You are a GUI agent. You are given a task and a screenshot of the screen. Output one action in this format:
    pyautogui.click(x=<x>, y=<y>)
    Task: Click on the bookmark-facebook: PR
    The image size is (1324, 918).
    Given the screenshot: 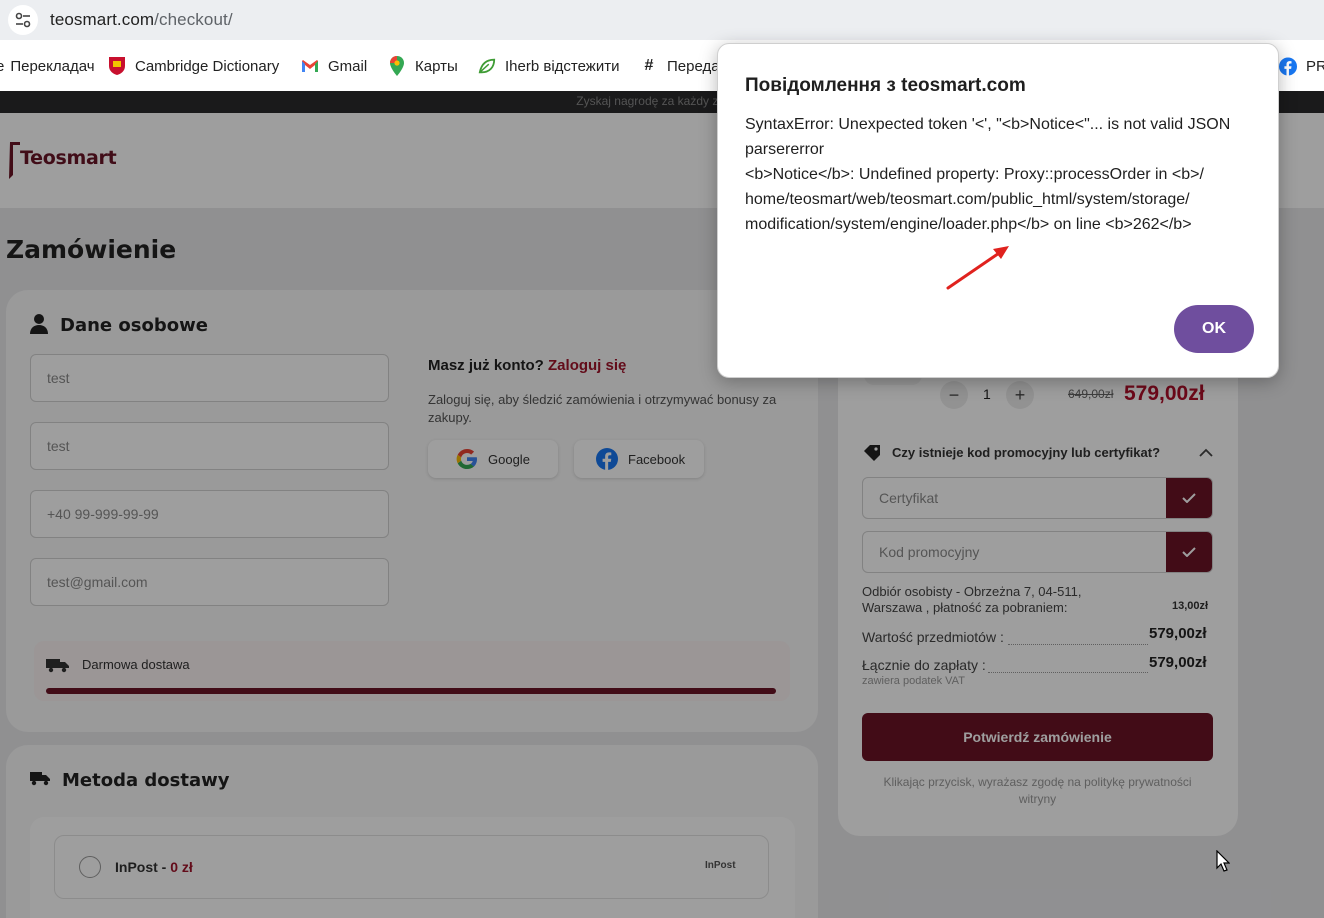 What is the action you would take?
    pyautogui.click(x=1301, y=66)
    